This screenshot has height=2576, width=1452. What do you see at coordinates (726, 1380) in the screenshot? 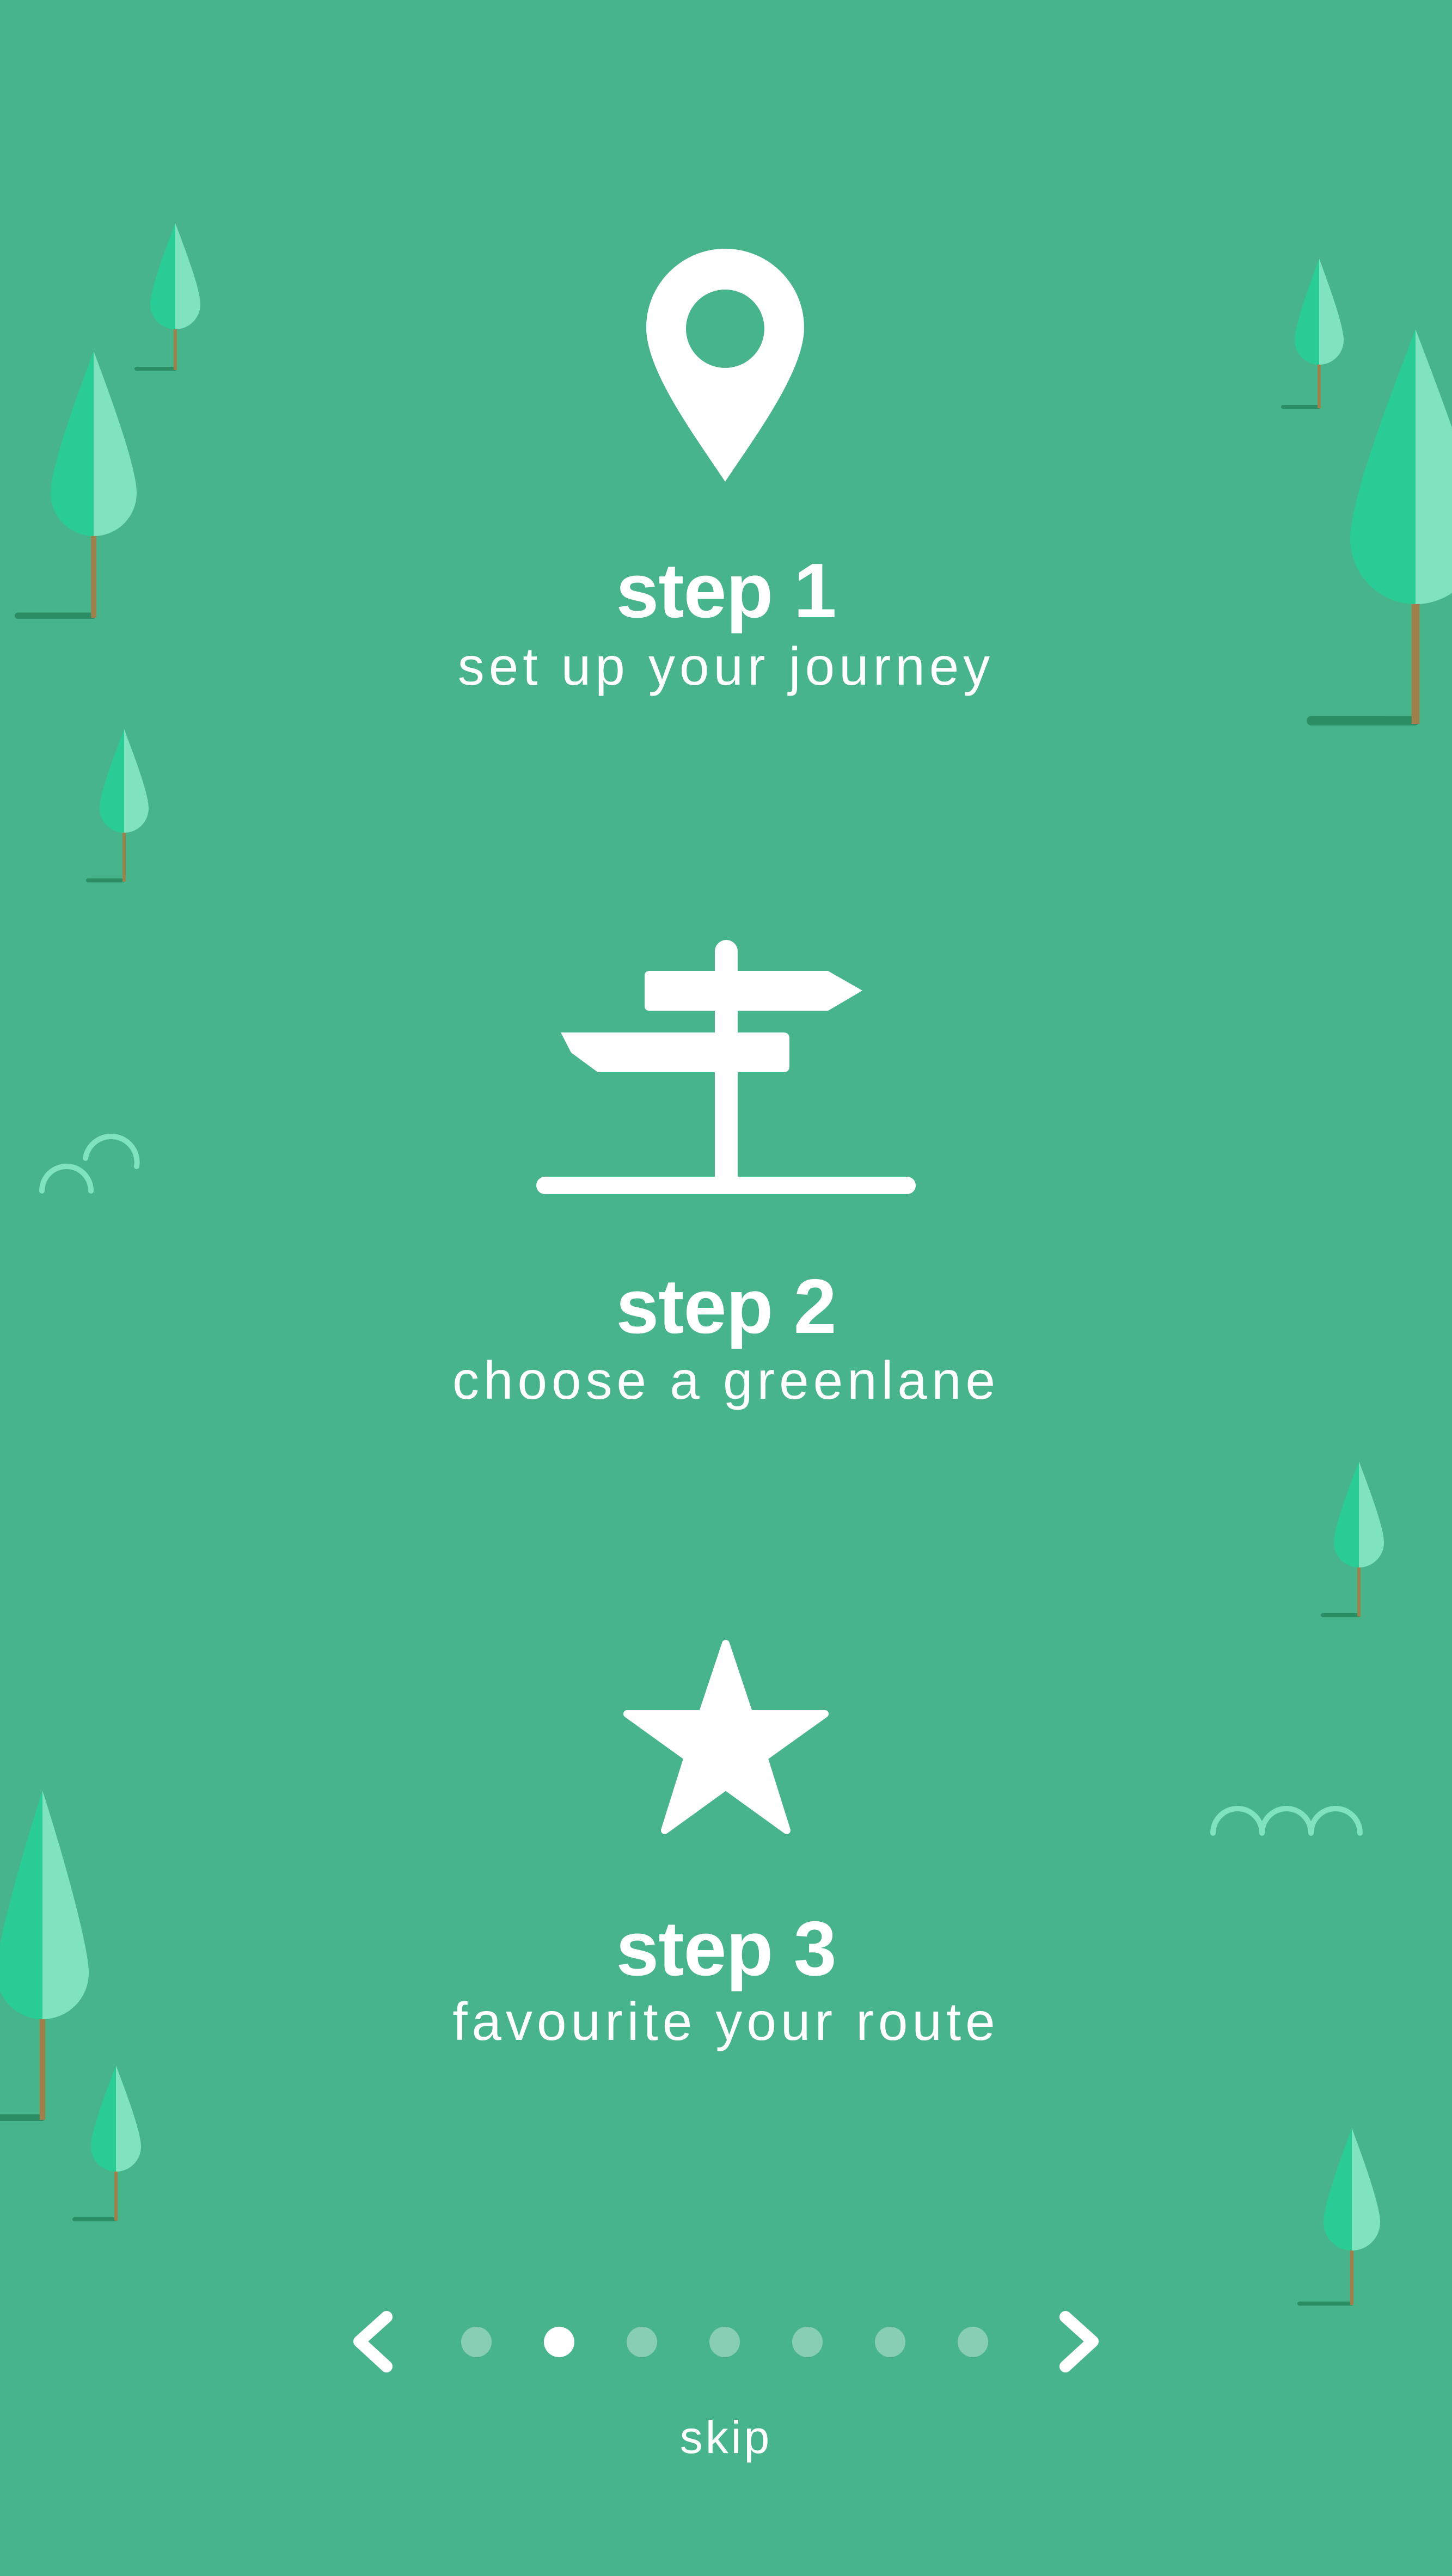
I see `step-2-subtitle: choose a greenlane` at bounding box center [726, 1380].